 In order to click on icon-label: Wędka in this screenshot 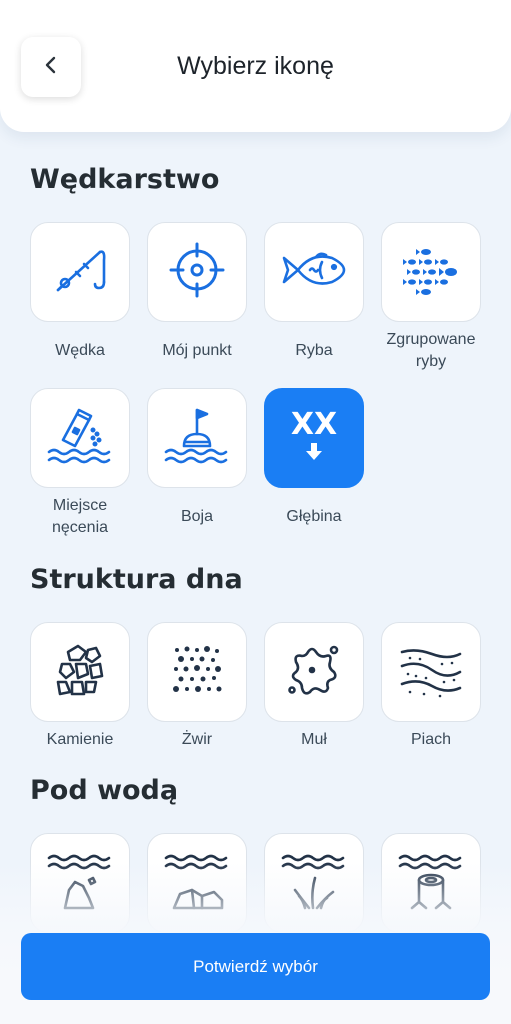, I will do `click(80, 350)`.